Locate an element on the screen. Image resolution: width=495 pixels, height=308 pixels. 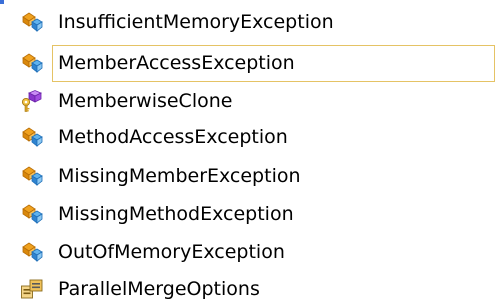
protected-method-icon is located at coordinates (32, 101).